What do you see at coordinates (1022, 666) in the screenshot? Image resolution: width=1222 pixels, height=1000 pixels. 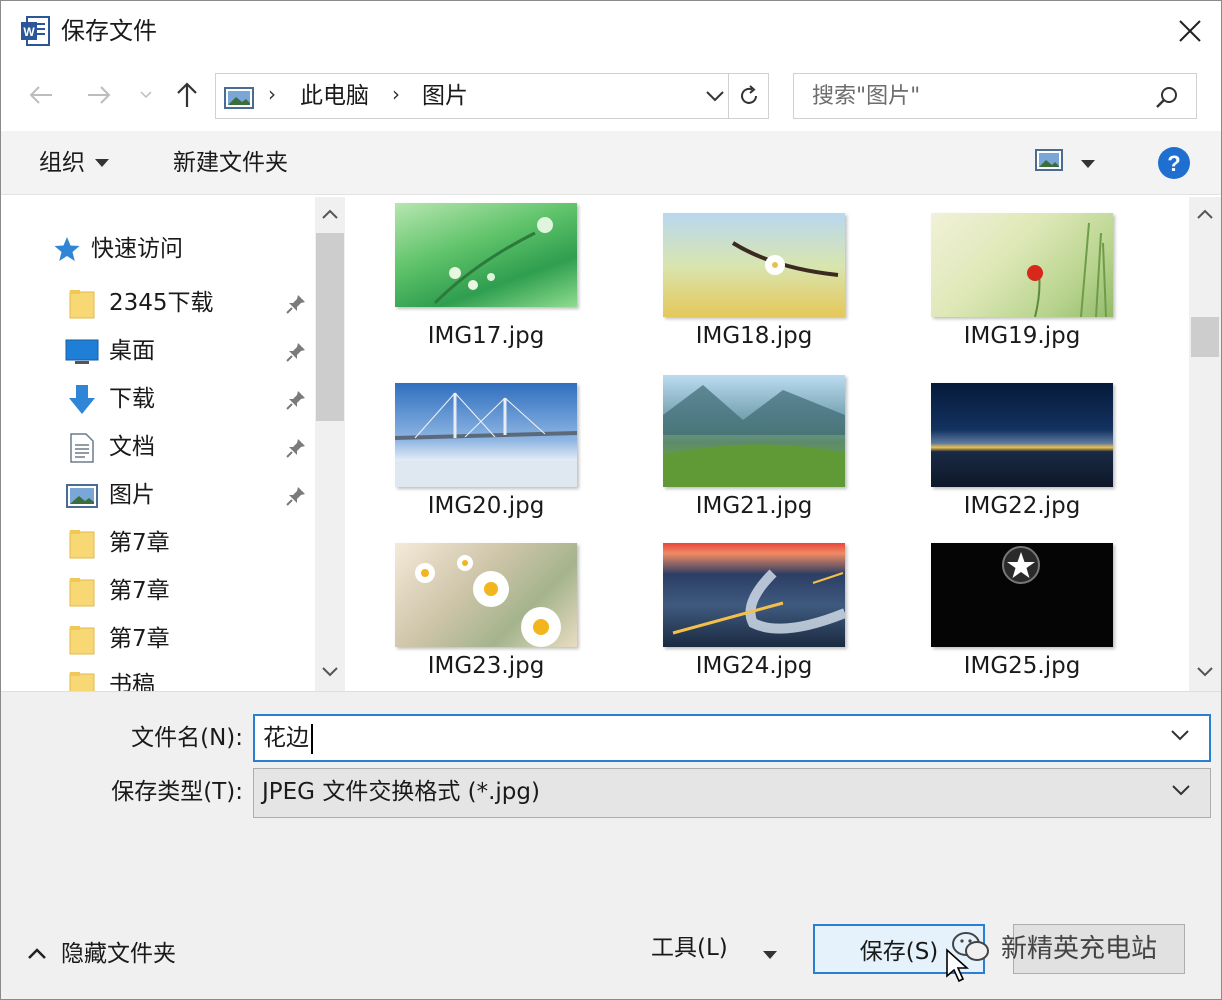 I see `file-name: IMG25.jpg` at bounding box center [1022, 666].